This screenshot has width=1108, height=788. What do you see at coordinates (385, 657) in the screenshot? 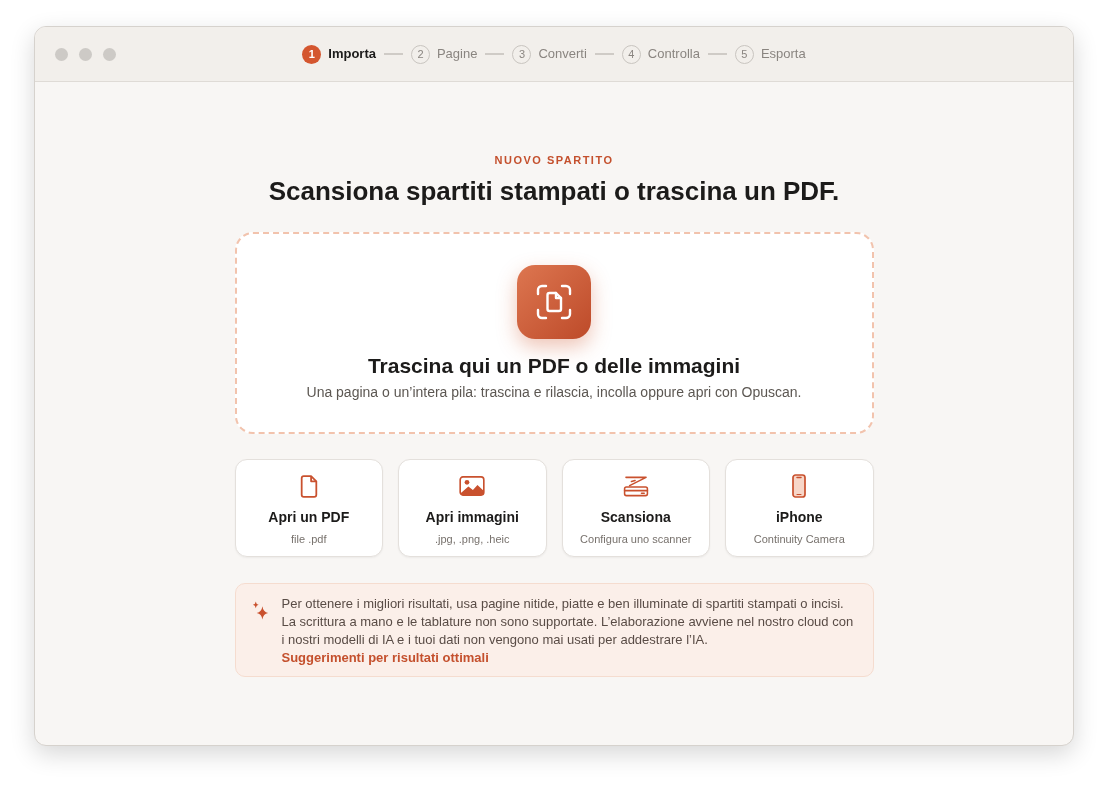
I see `tips-link: Suggerimenti per risultati ottimali` at bounding box center [385, 657].